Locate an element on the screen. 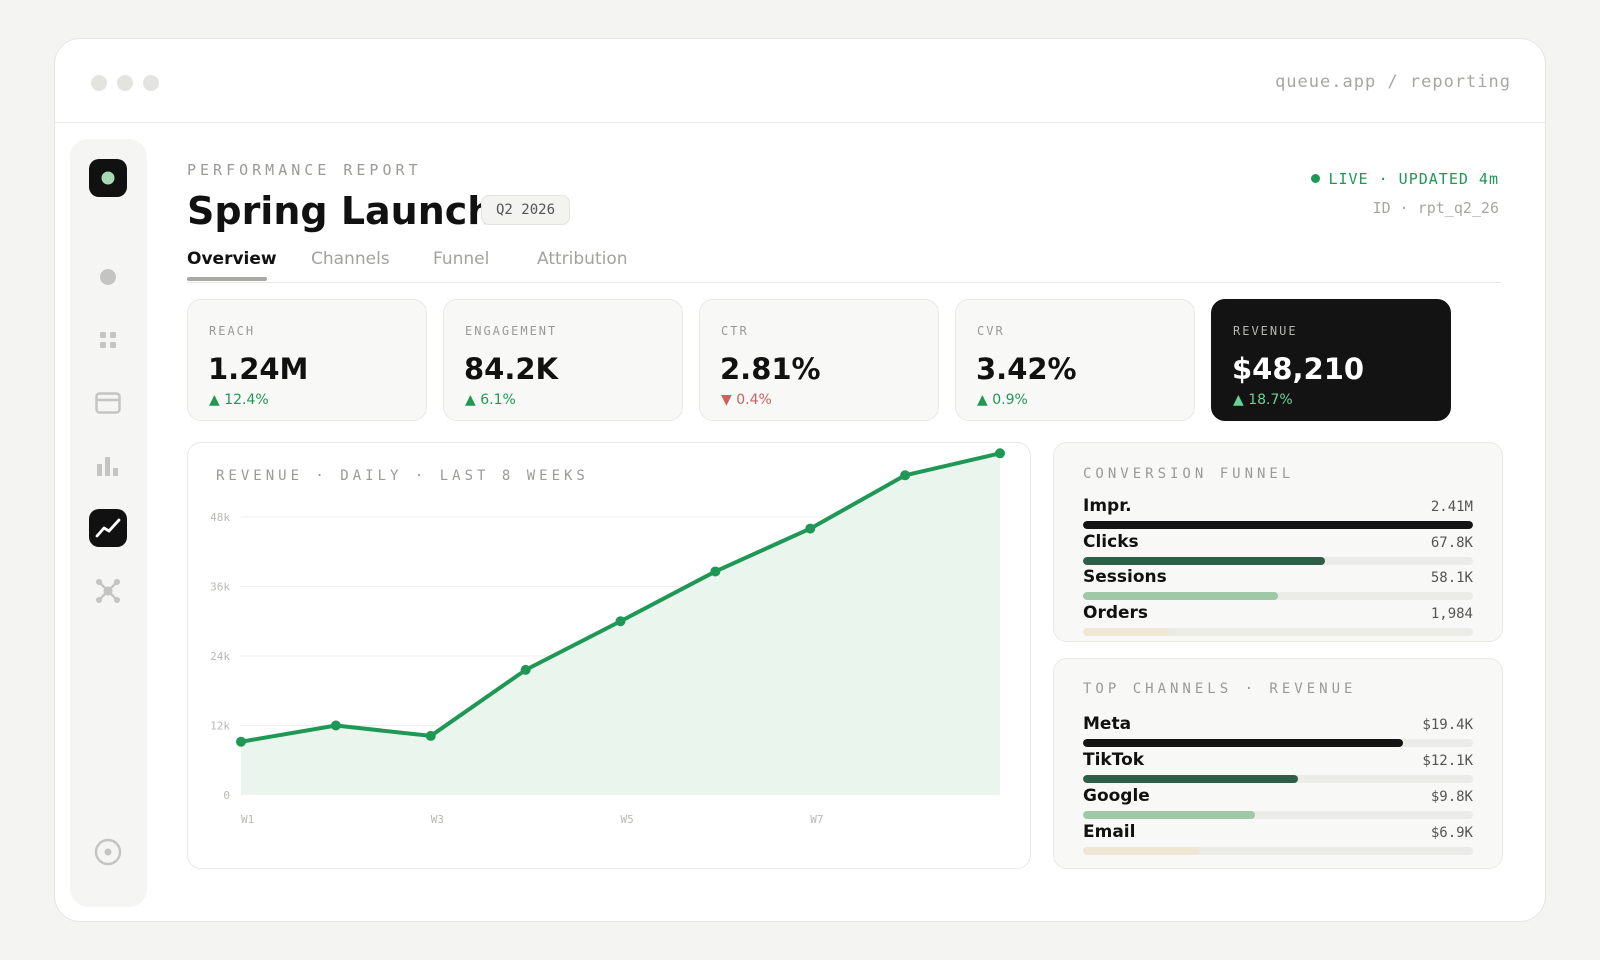 Image resolution: width=1600 pixels, height=960 pixels. channel-value: $19.4K is located at coordinates (1447, 725).